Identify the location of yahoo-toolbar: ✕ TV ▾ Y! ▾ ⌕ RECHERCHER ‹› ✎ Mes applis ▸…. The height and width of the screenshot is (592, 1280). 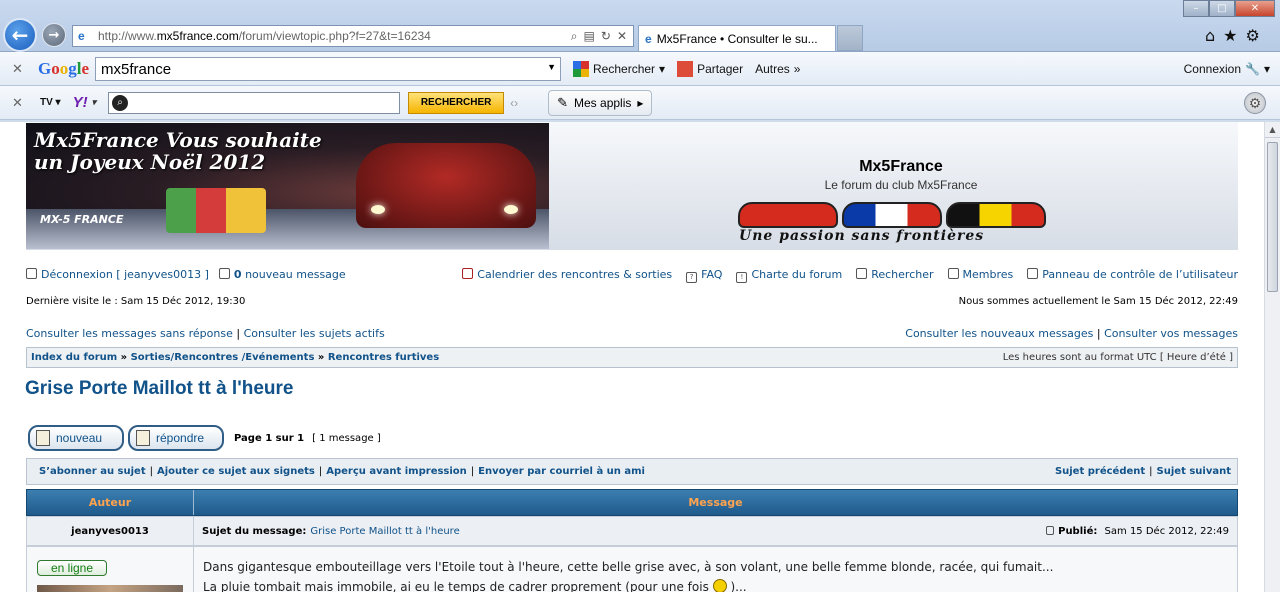
(640, 103).